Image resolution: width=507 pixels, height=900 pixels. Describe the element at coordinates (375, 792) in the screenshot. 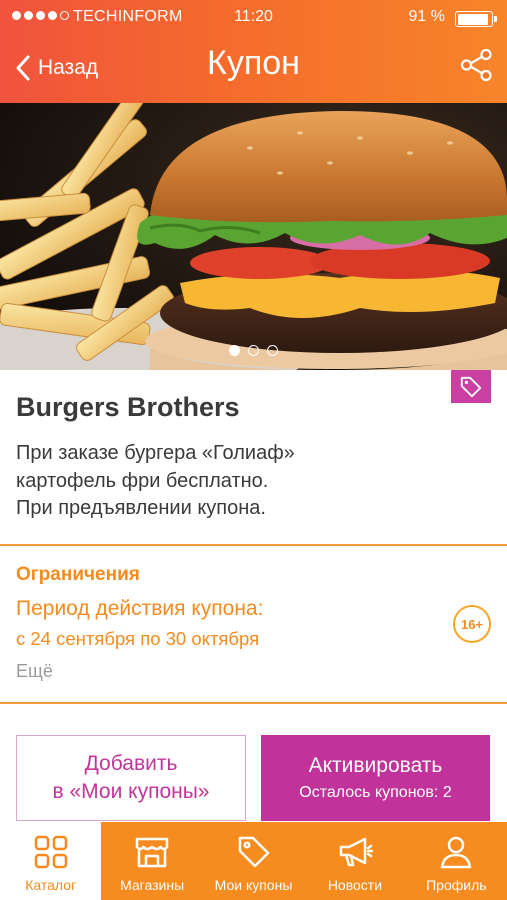

I see `remaining-coupons-count: Осталось купонов: 2` at that location.